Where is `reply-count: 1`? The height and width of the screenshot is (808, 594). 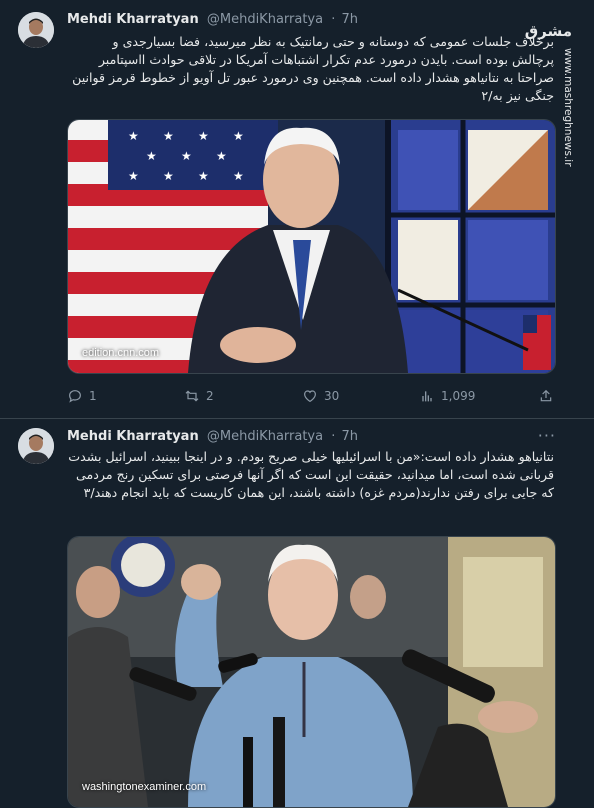
reply-count: 1 is located at coordinates (93, 396).